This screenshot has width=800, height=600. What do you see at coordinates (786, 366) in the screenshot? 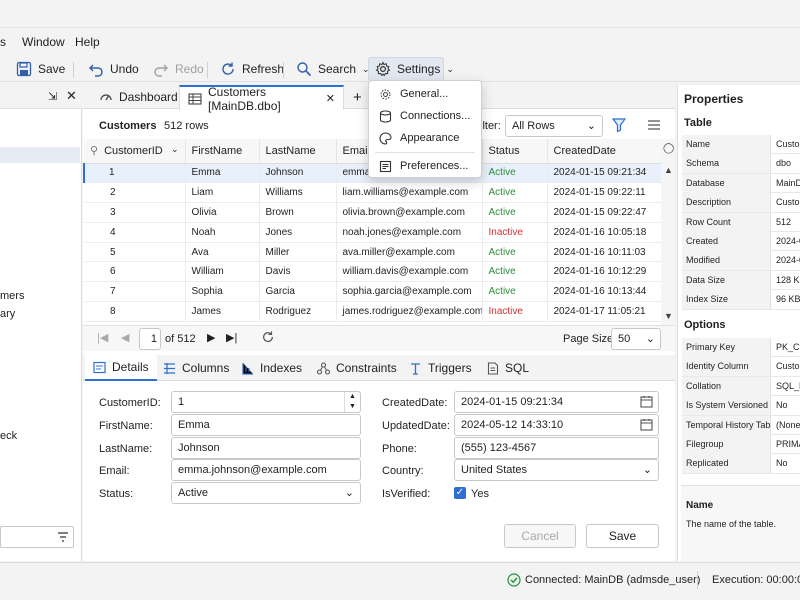
I see `property-value: Custo` at bounding box center [786, 366].